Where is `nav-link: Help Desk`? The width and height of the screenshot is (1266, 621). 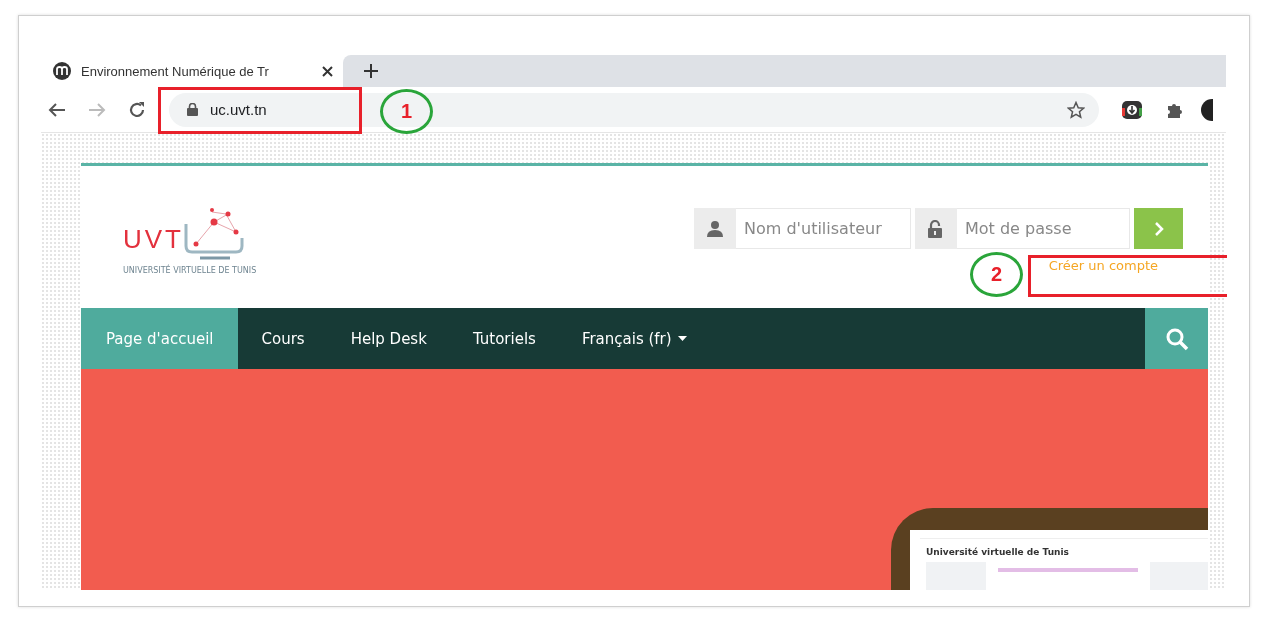
nav-link: Help Desk is located at coordinates (388, 338).